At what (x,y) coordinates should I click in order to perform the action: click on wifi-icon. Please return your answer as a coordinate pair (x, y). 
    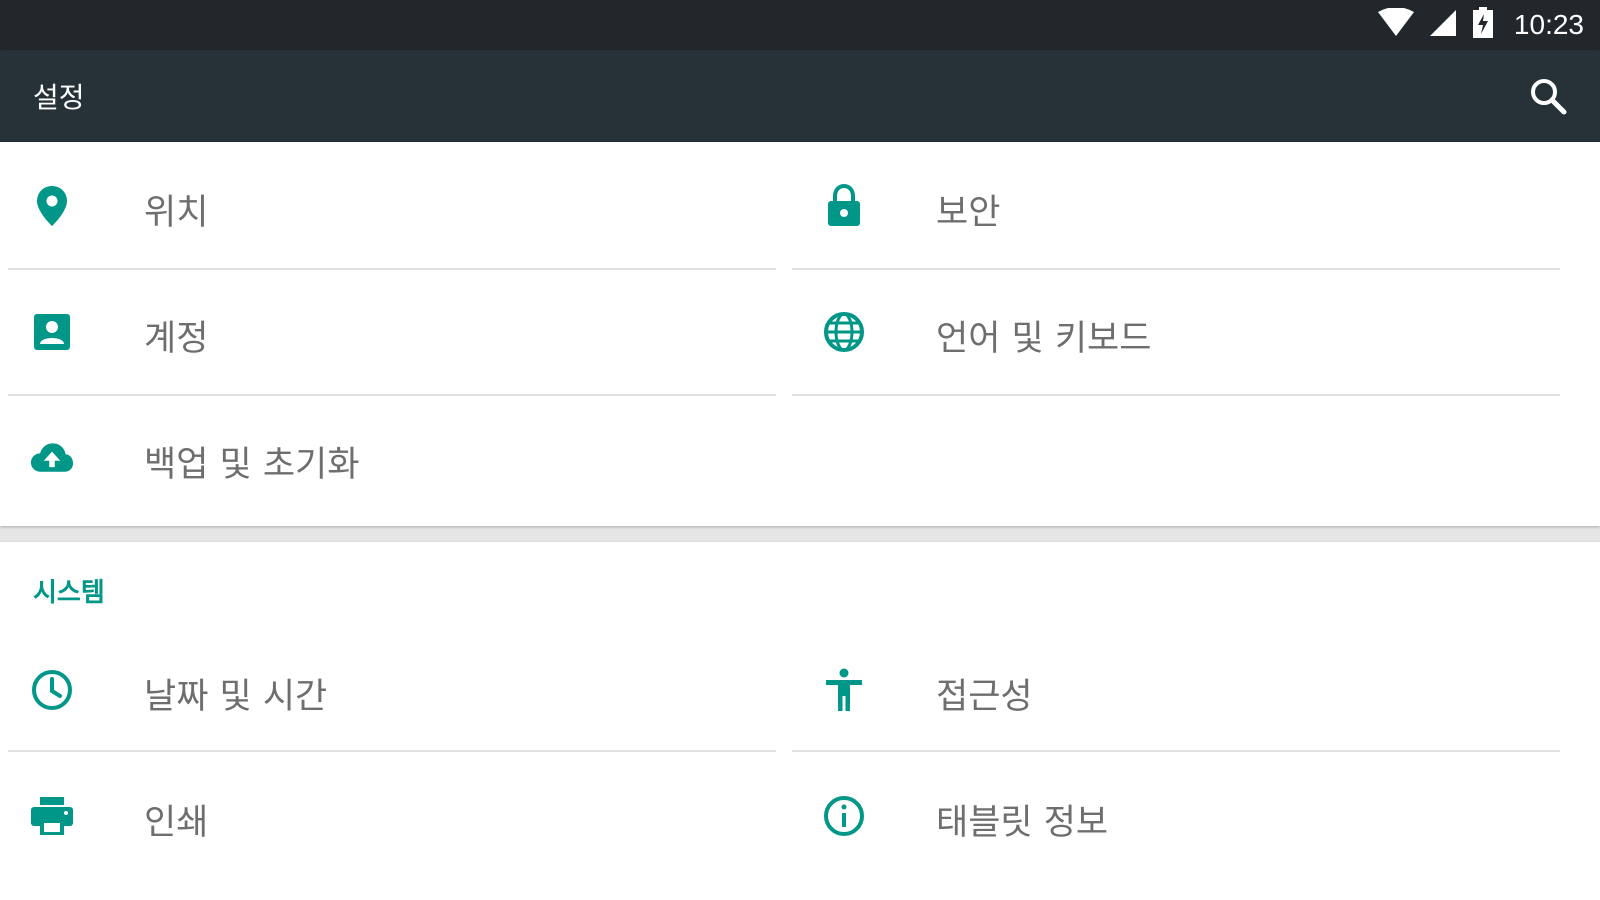
    Looking at the image, I should click on (1395, 24).